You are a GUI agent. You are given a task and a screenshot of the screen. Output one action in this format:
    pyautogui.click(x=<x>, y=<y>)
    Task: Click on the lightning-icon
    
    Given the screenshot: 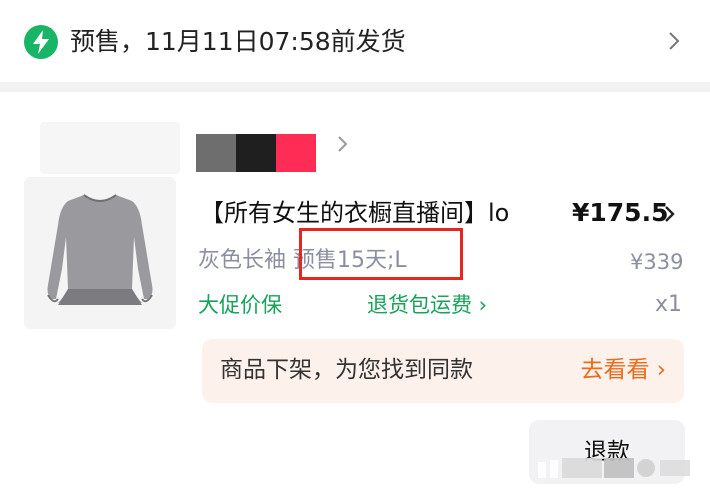 What is the action you would take?
    pyautogui.click(x=41, y=42)
    